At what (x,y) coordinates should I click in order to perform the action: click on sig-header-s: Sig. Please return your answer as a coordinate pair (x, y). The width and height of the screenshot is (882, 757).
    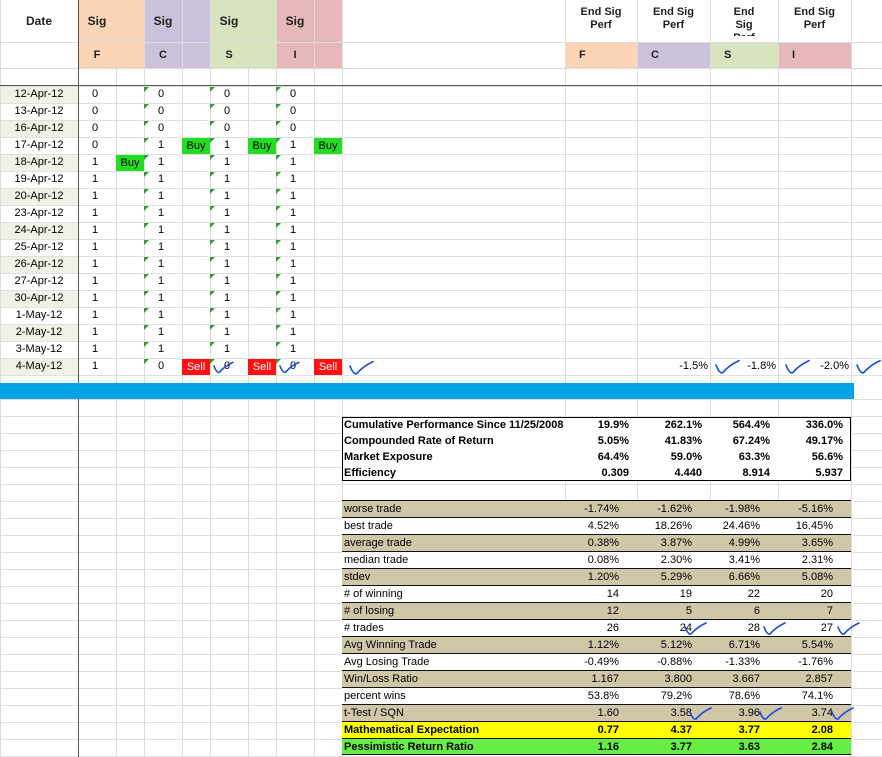
    Looking at the image, I should click on (229, 21).